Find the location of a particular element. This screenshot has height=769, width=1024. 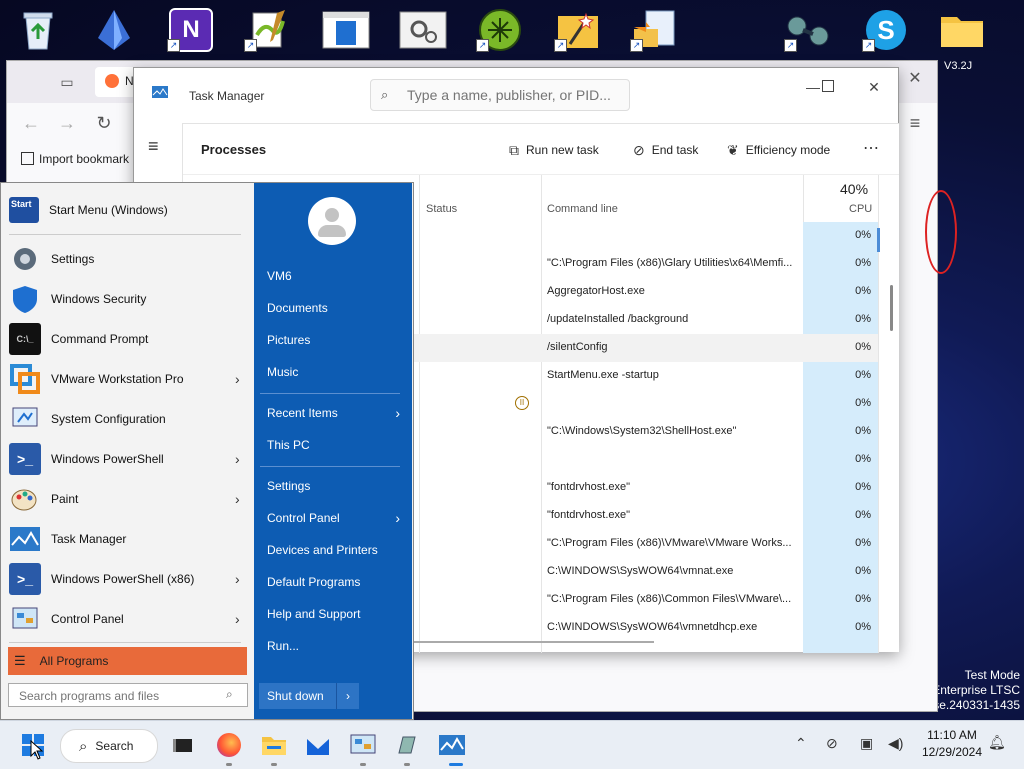

program-paint: Paint › is located at coordinates (129, 499).